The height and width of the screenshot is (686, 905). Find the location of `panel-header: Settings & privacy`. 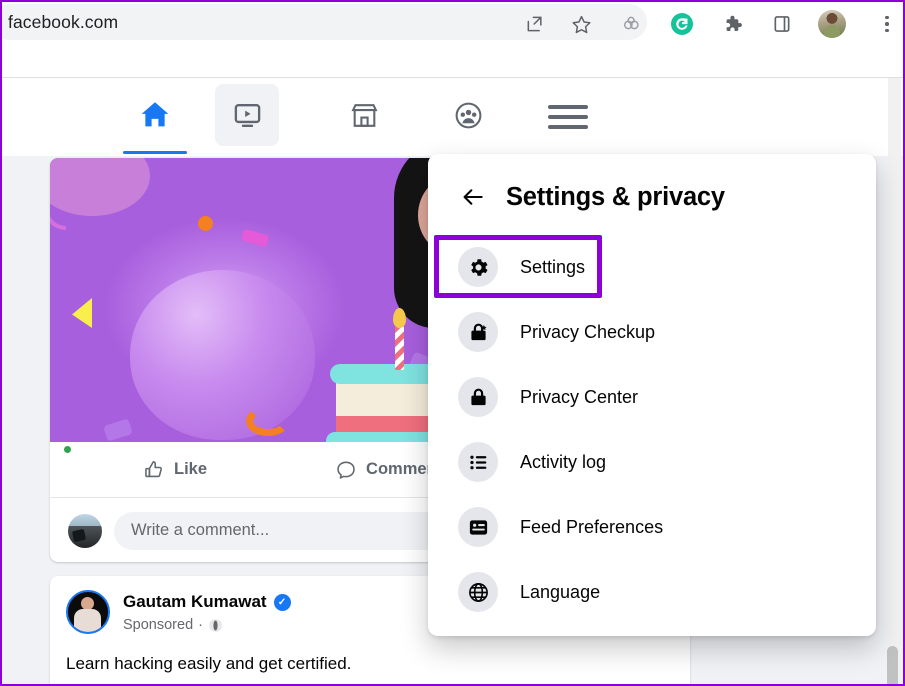

panel-header: Settings & privacy is located at coordinates (652, 197).